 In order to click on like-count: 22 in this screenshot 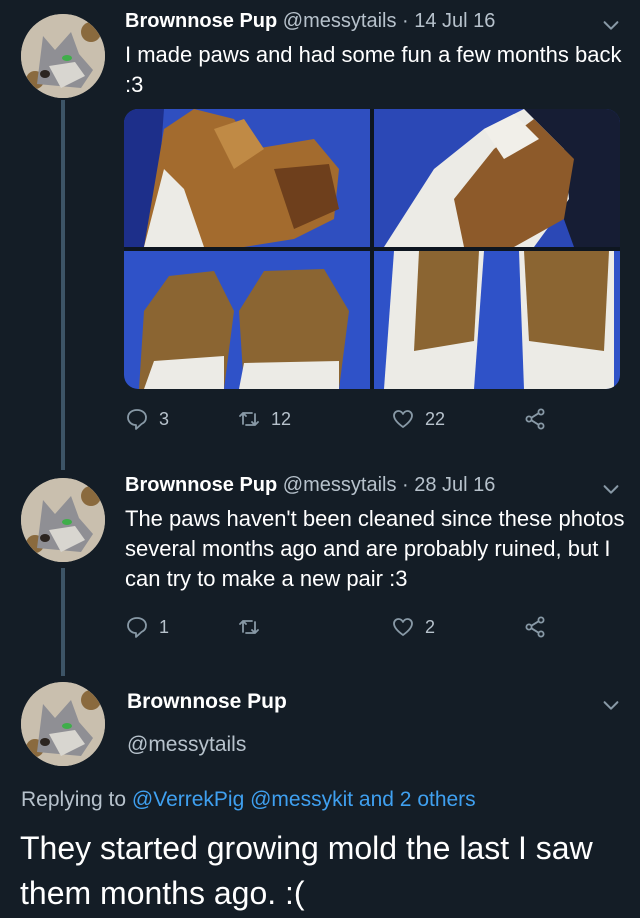, I will do `click(435, 418)`.